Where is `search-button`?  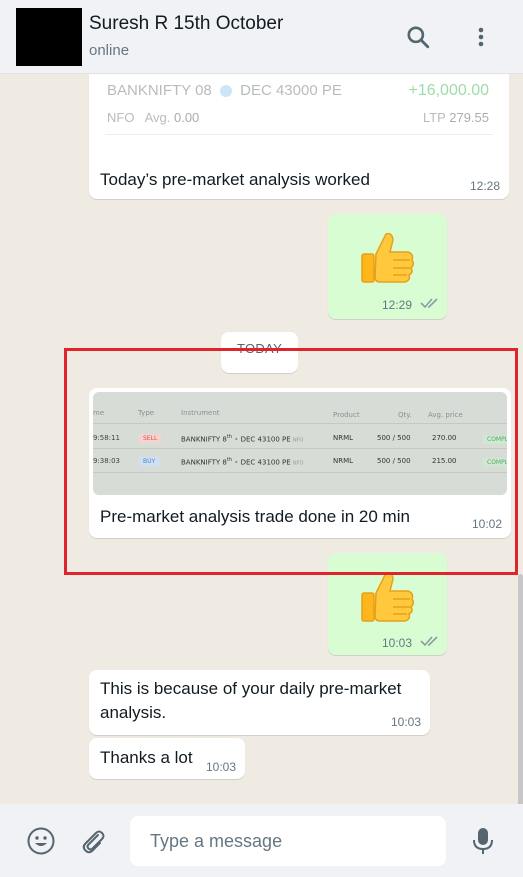
search-button is located at coordinates (418, 37).